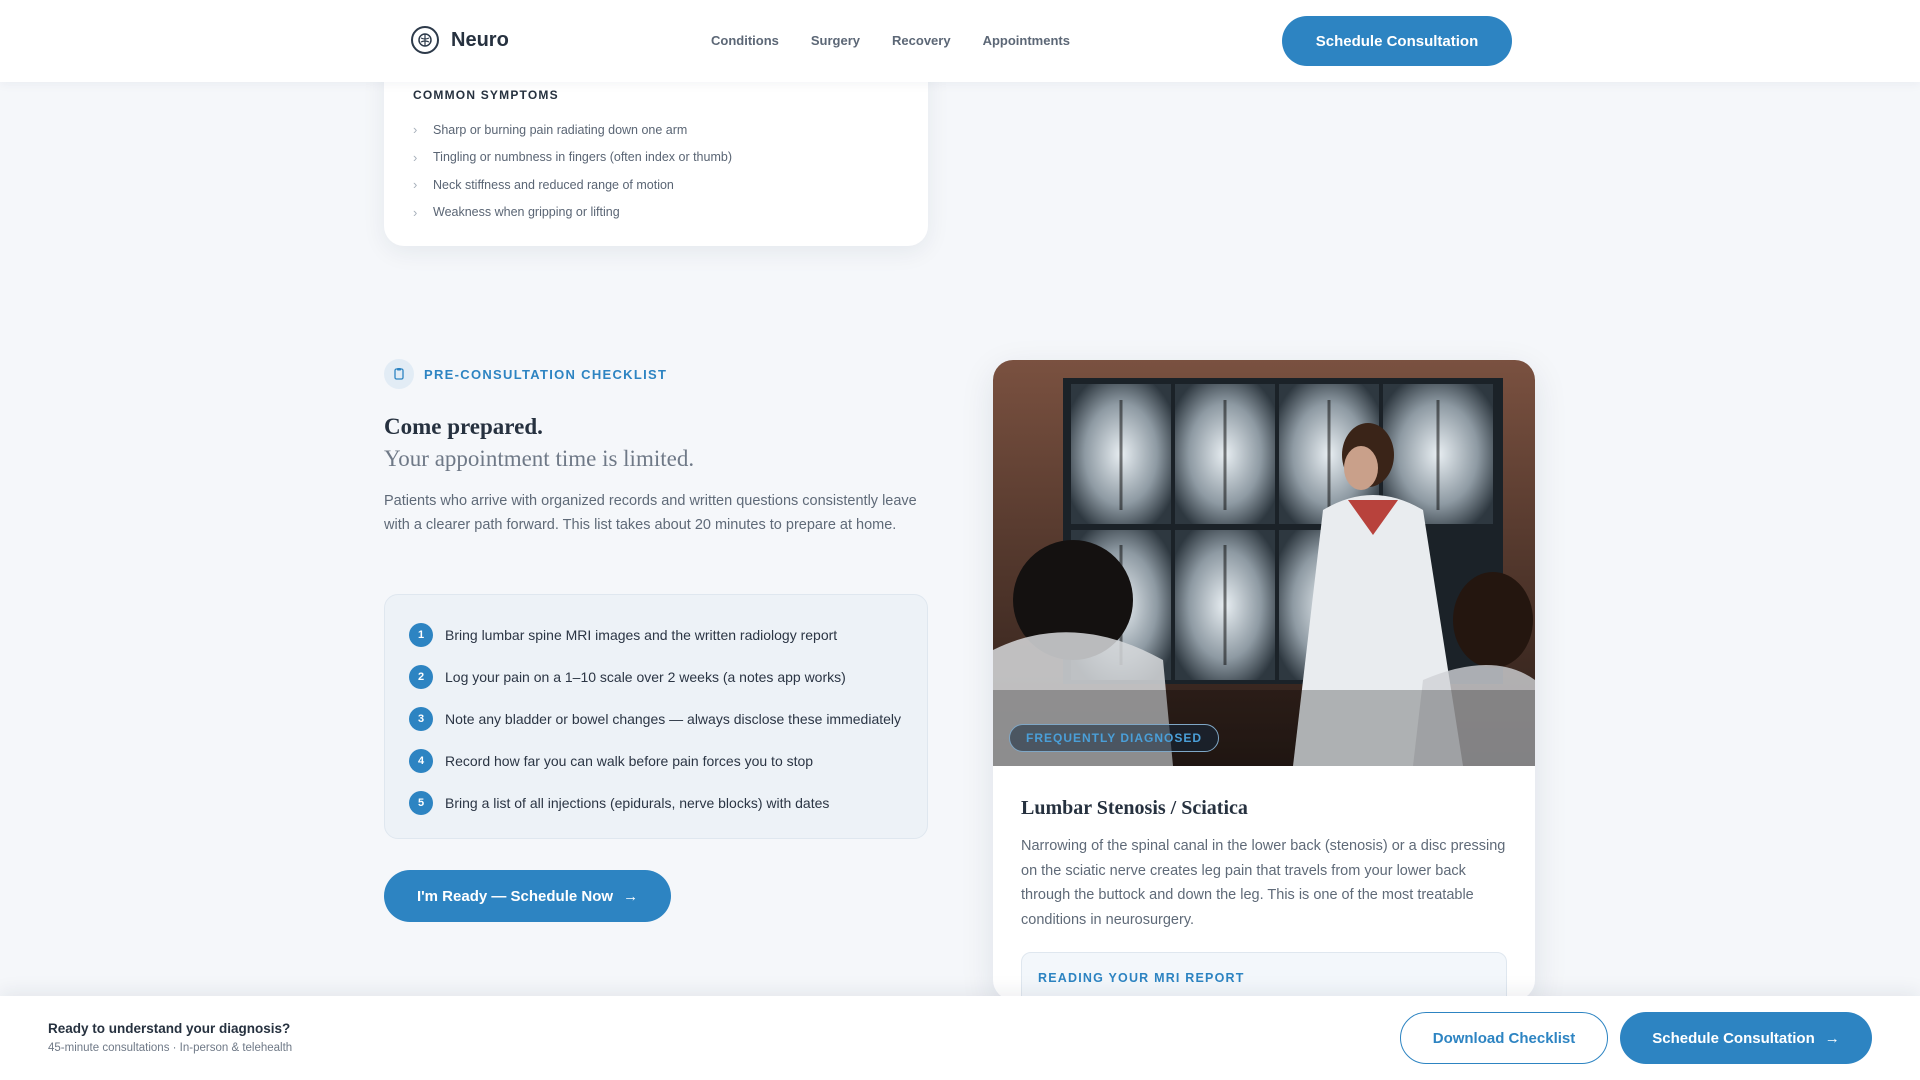  I want to click on mri-report-label: READING YOUR MRI REPORT, so click(1141, 978).